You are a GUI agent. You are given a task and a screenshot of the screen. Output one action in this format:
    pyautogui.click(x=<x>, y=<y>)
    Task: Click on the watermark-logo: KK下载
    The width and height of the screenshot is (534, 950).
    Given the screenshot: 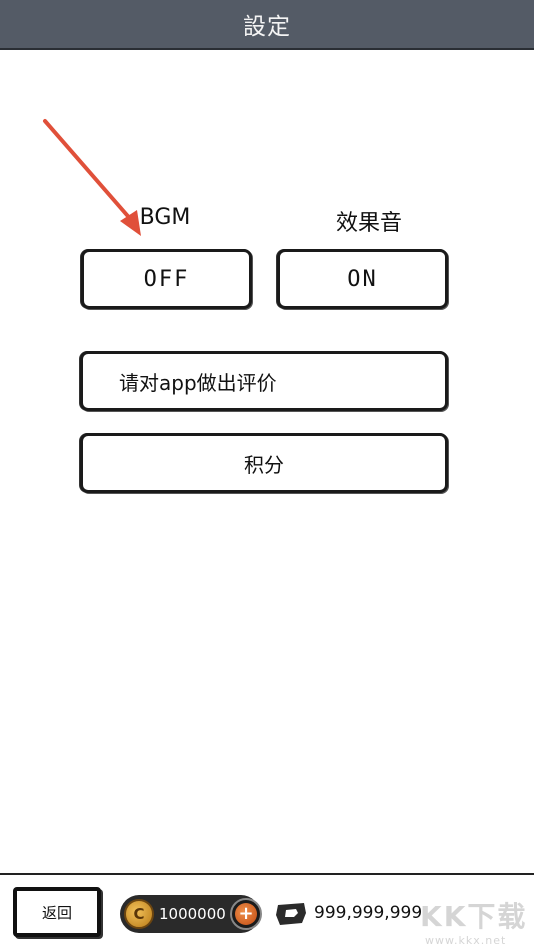 What is the action you would take?
    pyautogui.click(x=474, y=916)
    